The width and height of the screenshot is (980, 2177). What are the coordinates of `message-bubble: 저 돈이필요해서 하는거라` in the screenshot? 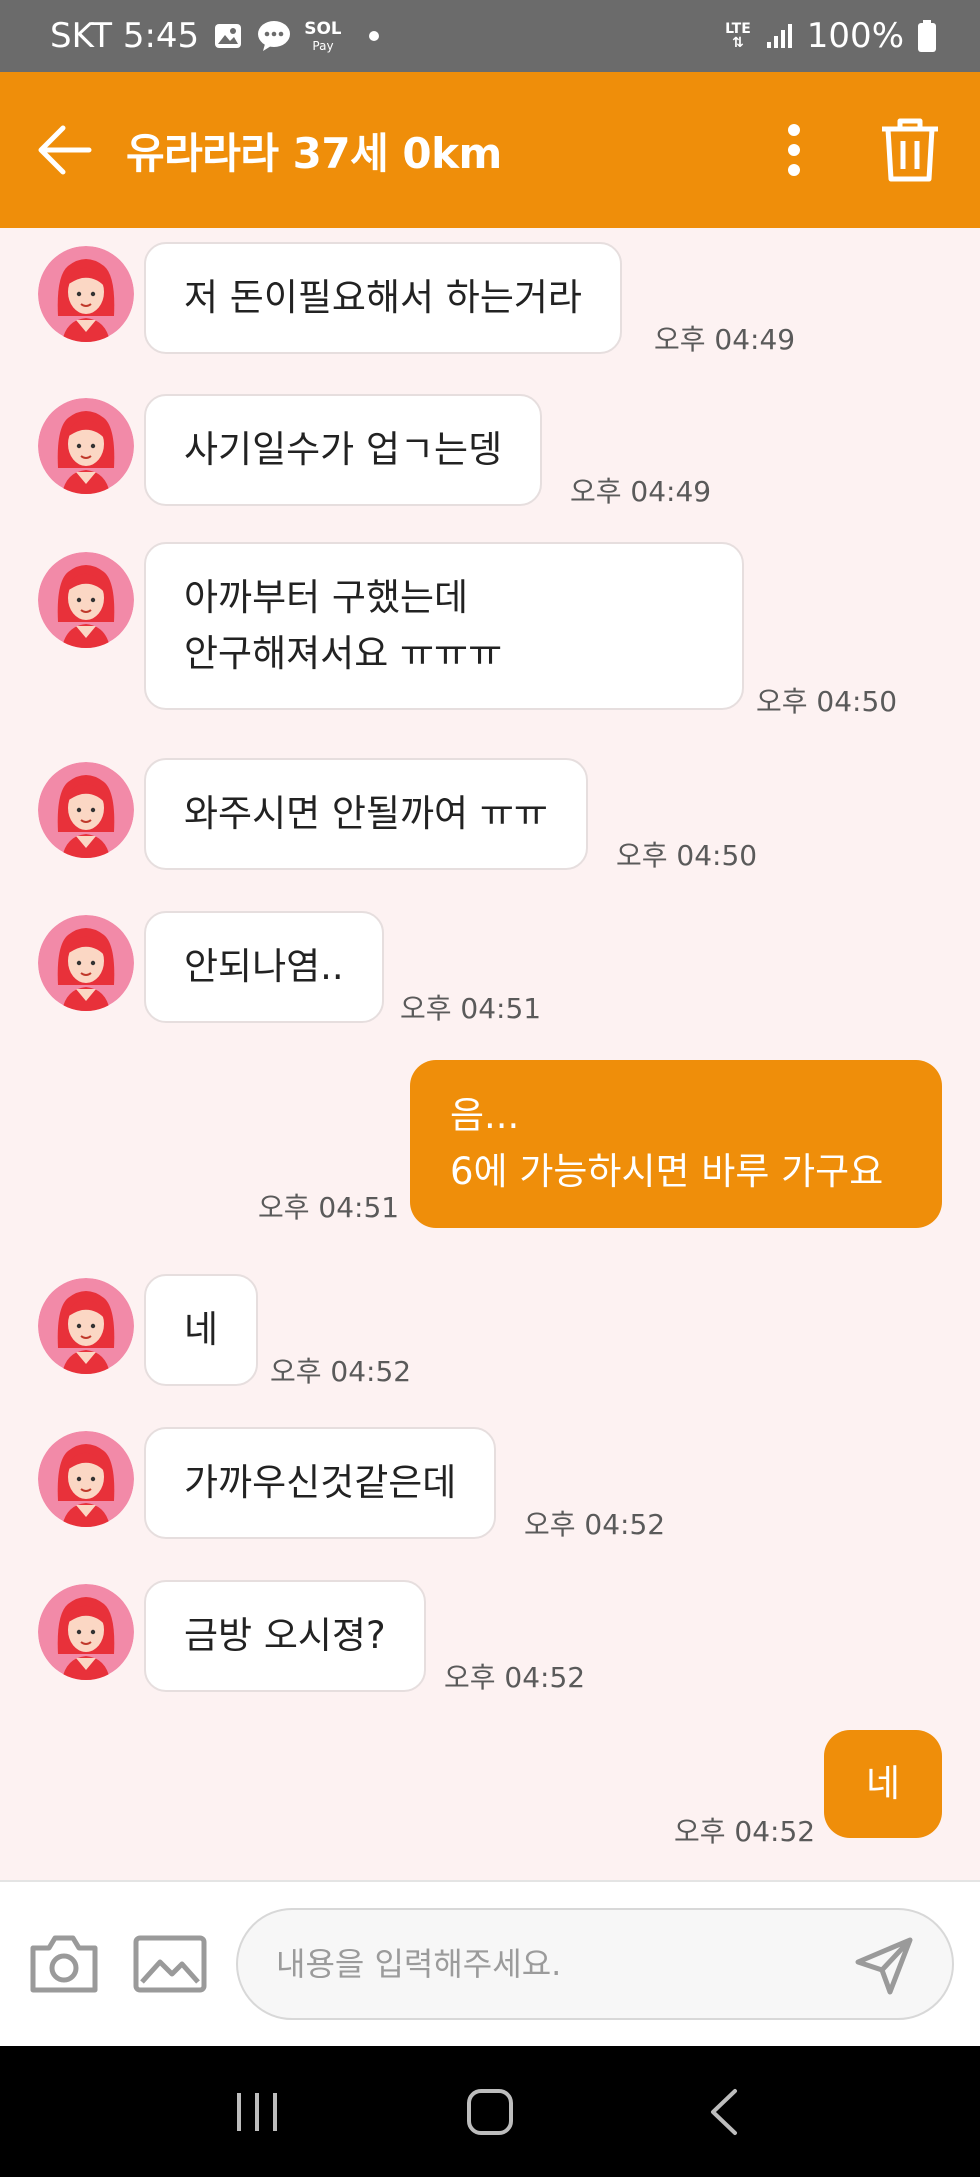 It's located at (383, 298).